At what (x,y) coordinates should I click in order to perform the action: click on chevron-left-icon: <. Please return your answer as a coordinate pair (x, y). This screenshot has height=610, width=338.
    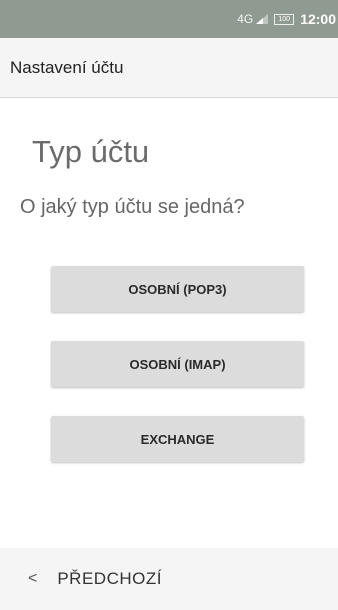
    Looking at the image, I should click on (33, 578).